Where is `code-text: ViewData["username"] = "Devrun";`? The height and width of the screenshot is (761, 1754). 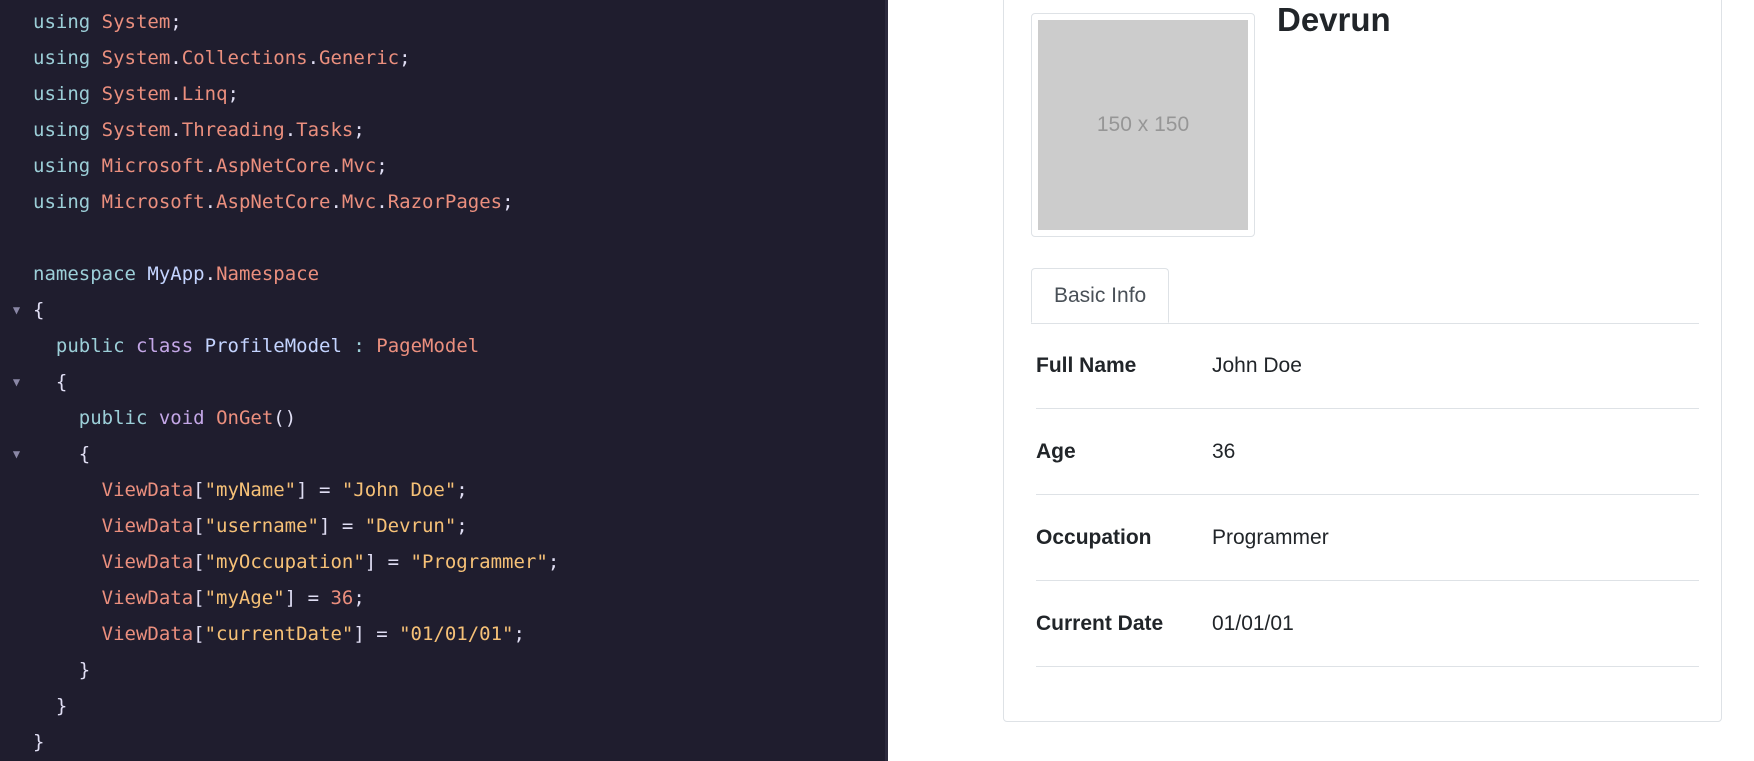
code-text: ViewData["username"] = "Devrun"; is located at coordinates (250, 526).